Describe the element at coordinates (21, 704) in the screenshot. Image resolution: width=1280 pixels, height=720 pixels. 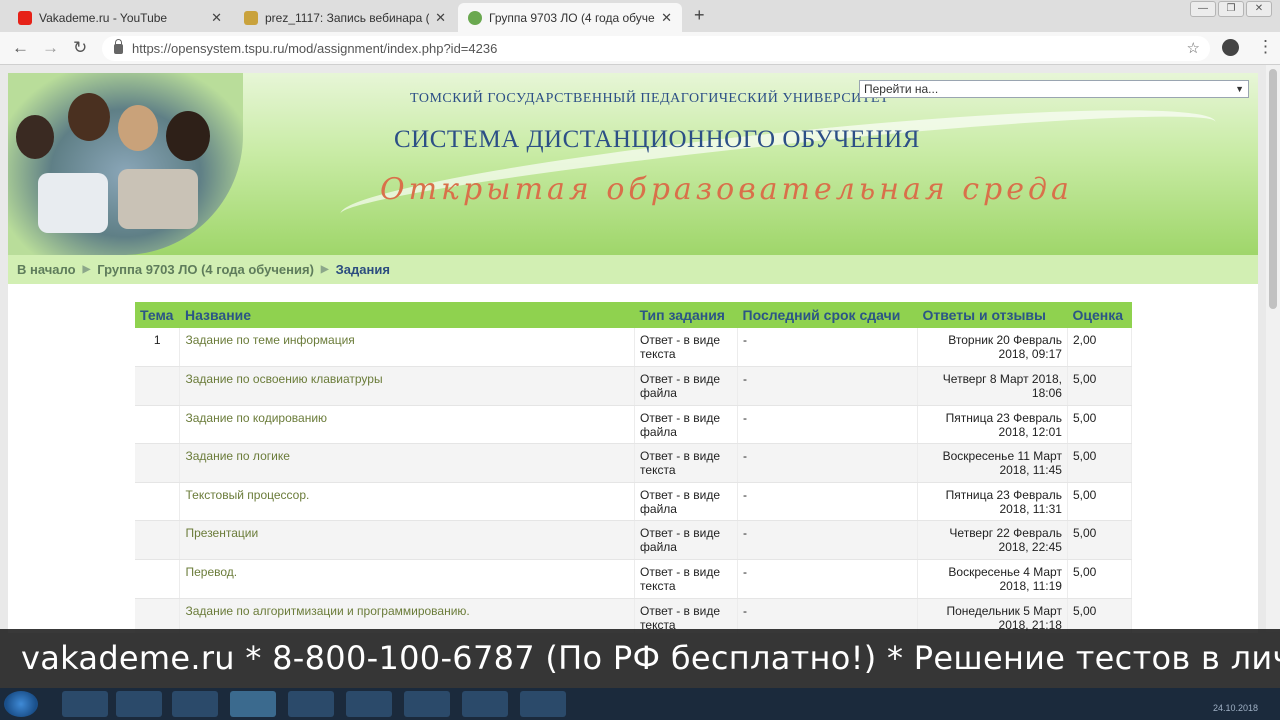
I see `start-icon` at that location.